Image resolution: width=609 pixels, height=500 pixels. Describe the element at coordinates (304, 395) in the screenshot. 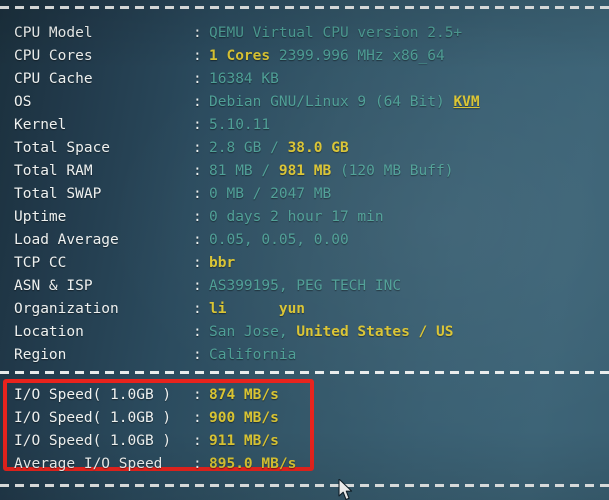

I see `io-speed-row: I/O Speed( 1.0GB ):874 MB/s` at that location.